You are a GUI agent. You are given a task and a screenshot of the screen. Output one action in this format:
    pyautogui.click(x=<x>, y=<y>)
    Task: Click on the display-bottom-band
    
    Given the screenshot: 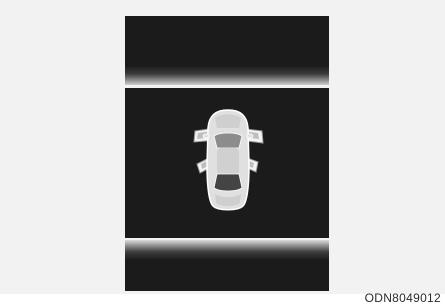 What is the action you would take?
    pyautogui.click(x=227, y=250)
    